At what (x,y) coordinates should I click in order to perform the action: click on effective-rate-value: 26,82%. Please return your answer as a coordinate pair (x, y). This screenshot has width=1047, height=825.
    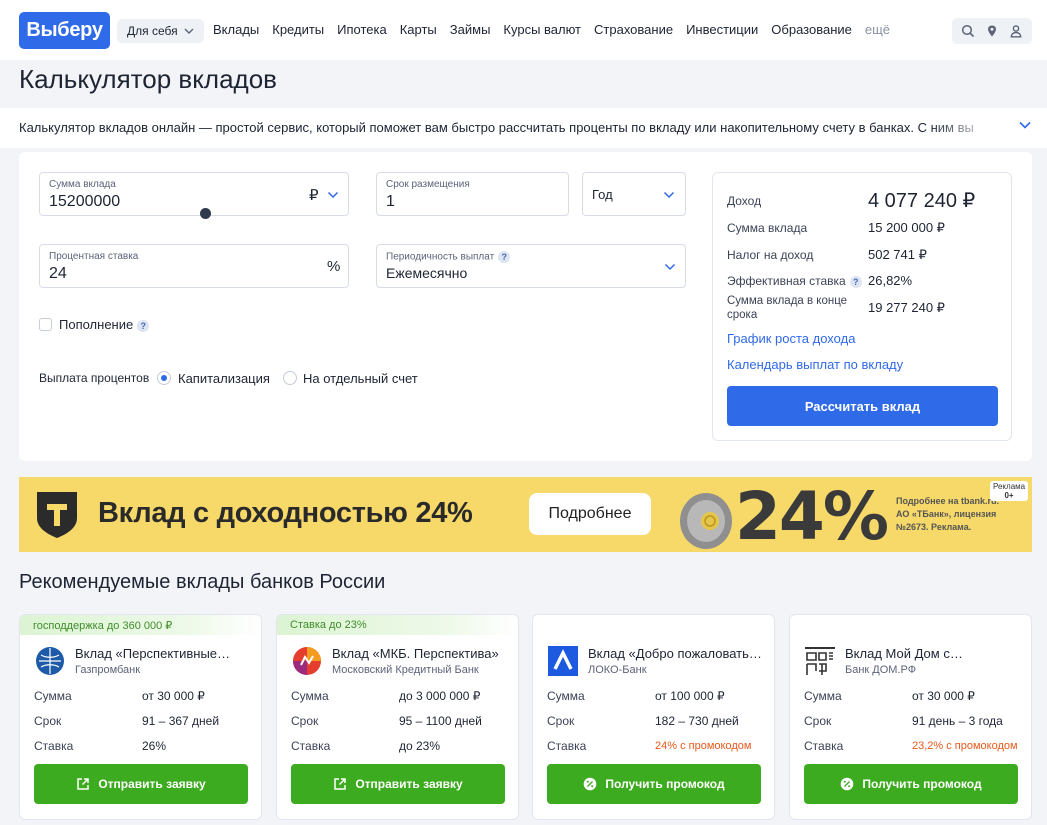
    Looking at the image, I should click on (890, 280).